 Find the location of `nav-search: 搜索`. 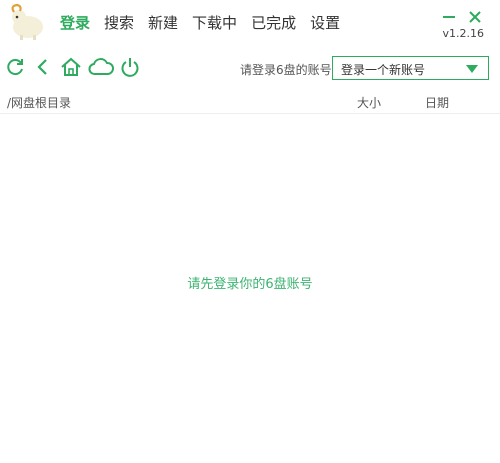

nav-search: 搜索 is located at coordinates (119, 23).